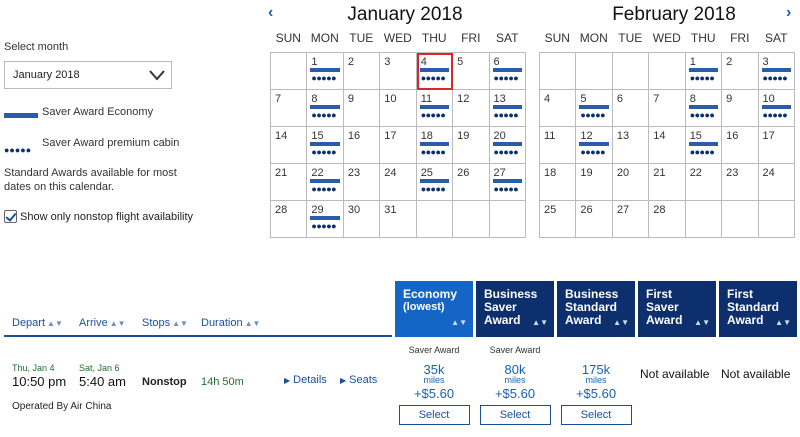 The height and width of the screenshot is (437, 800). I want to click on fare-column-economy: Economy (lowest) ▲▼, so click(434, 309).